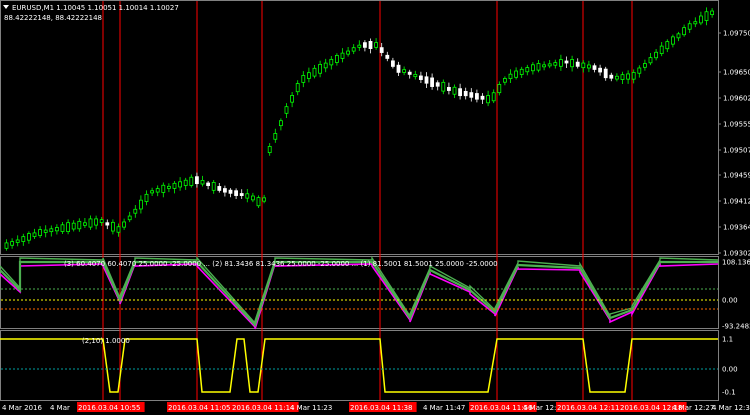  What do you see at coordinates (736, 99) in the screenshot?
I see `price-tick-label: 1.09602` at bounding box center [736, 99].